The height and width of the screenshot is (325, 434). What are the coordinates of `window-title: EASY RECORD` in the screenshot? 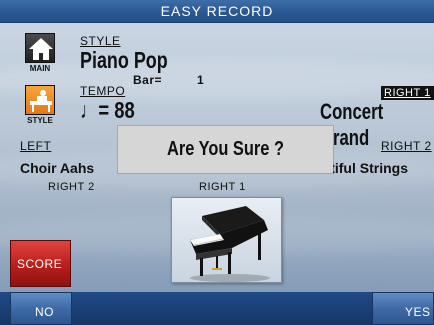 It's located at (217, 11).